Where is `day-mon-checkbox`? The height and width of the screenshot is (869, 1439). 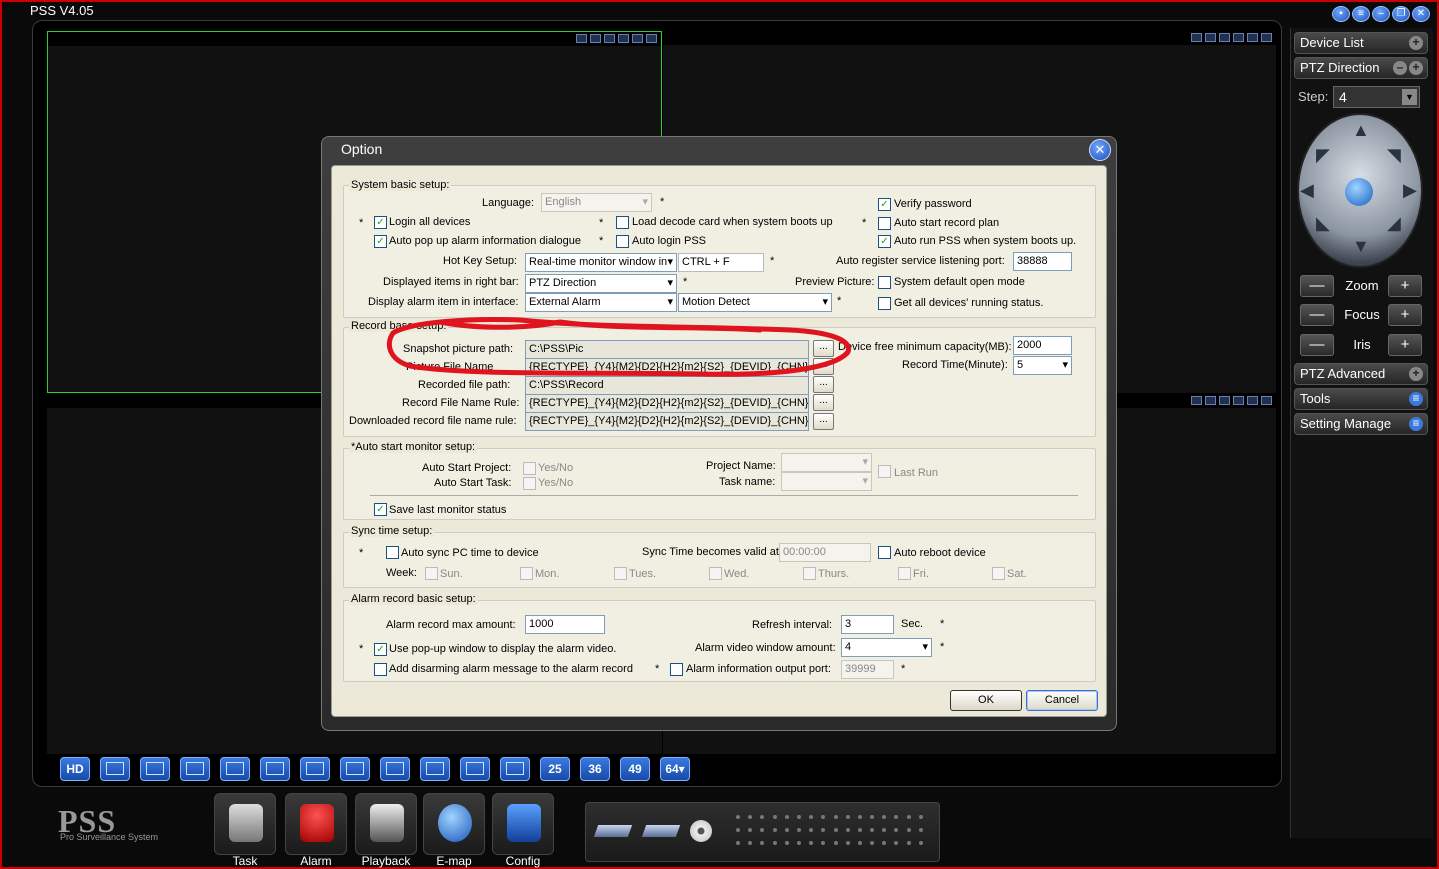 day-mon-checkbox is located at coordinates (526, 573).